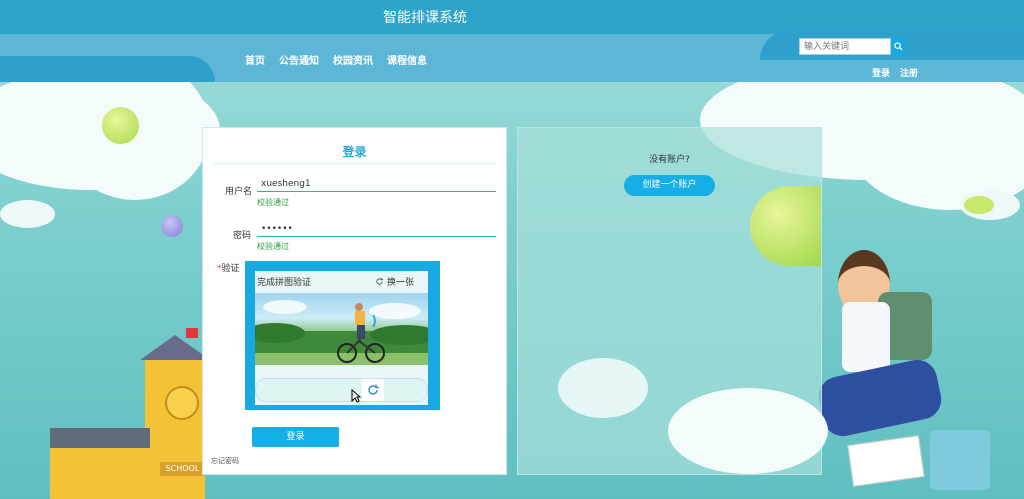 This screenshot has height=499, width=1024. I want to click on username-status: 校验通过, so click(273, 202).